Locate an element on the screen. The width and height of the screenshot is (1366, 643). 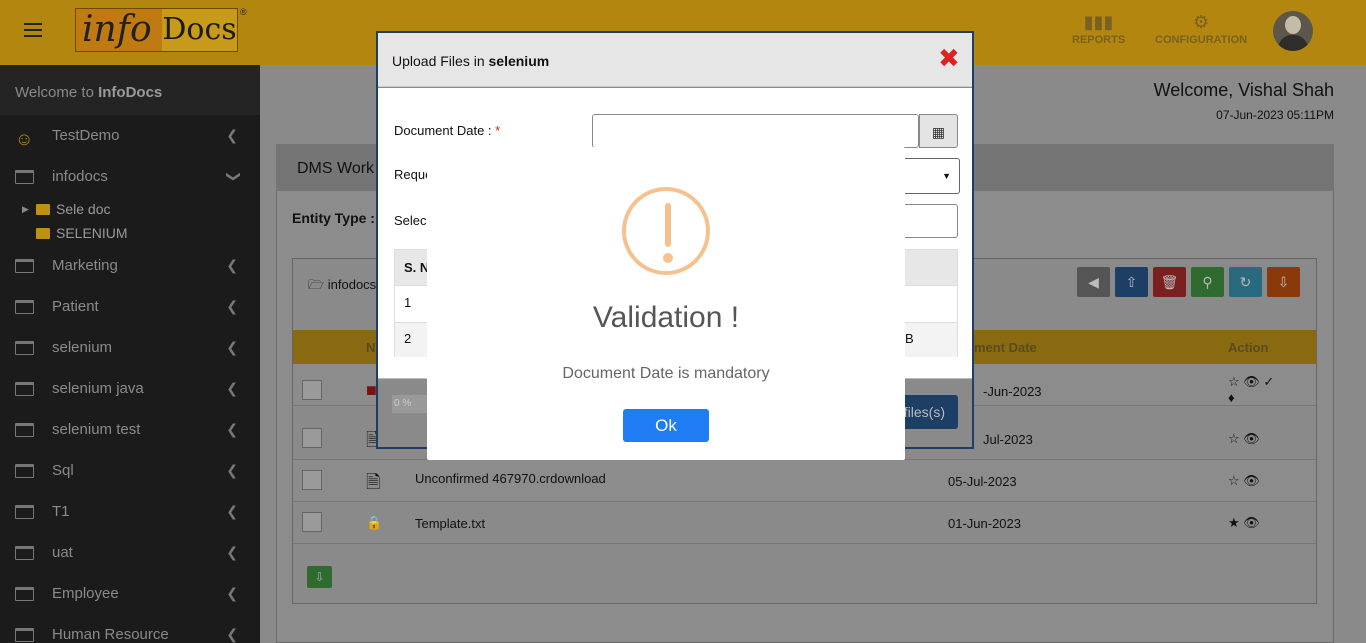
back-button: ◀ is located at coordinates (1093, 282).